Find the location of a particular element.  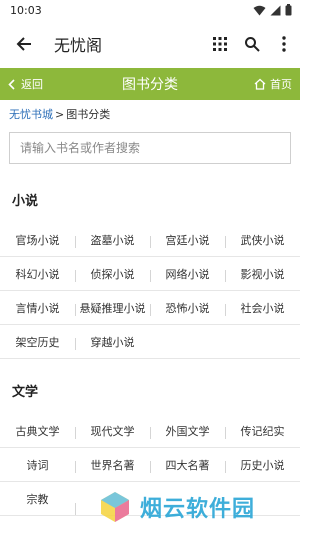

category-item: 古典文学 is located at coordinates (37, 431).